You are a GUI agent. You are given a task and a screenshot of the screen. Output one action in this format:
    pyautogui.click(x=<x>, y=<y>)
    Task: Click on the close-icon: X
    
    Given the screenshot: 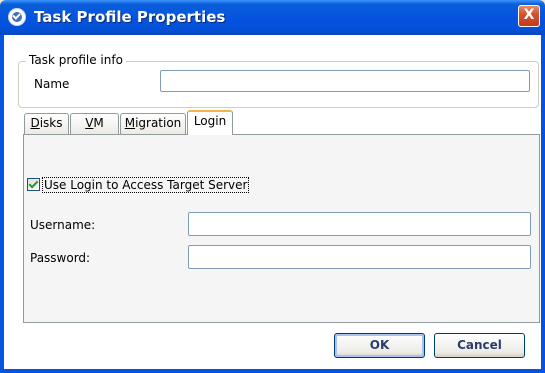 What is the action you would take?
    pyautogui.click(x=529, y=15)
    